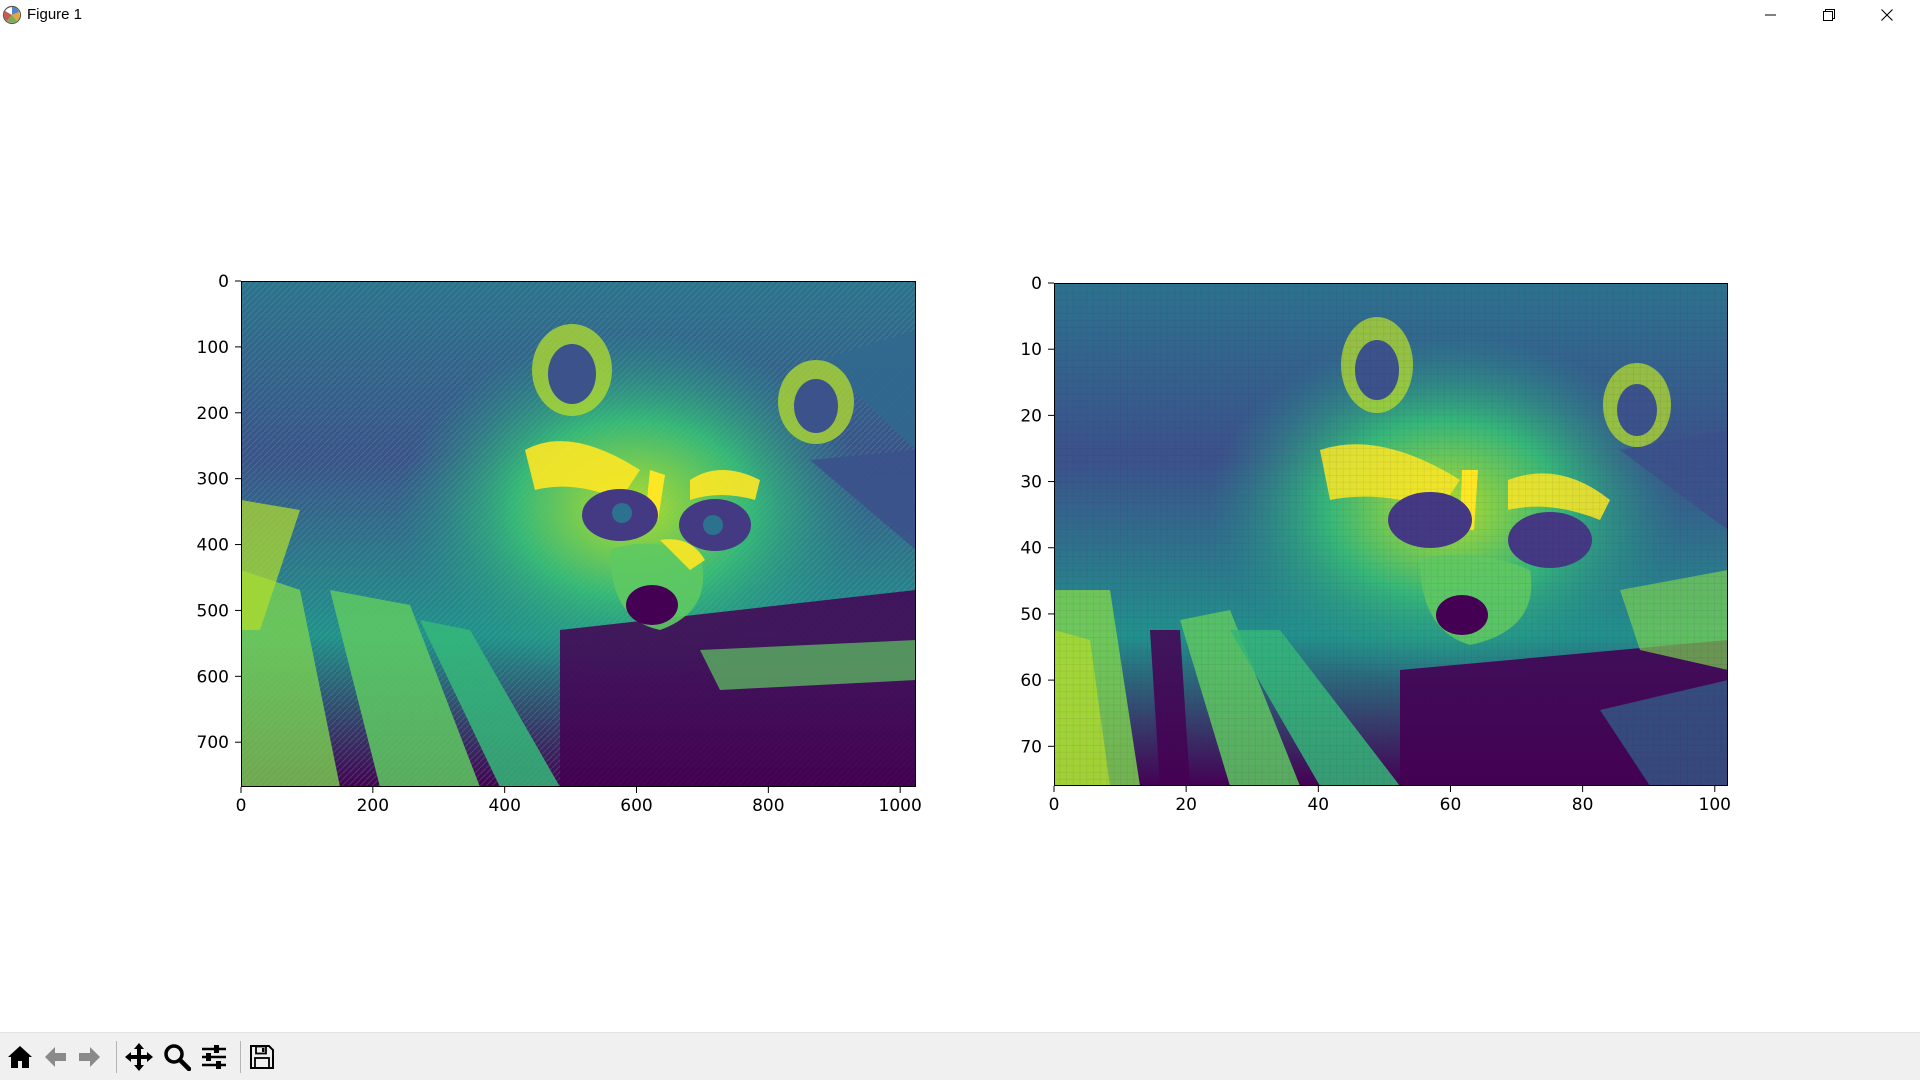  Describe the element at coordinates (900, 806) in the screenshot. I see `x-tick-label: 1000` at that location.